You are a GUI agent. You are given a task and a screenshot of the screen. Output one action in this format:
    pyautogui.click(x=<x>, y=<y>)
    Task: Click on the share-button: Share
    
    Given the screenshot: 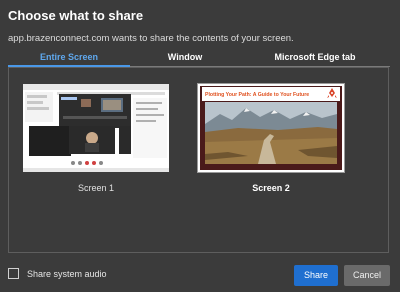 What is the action you would take?
    pyautogui.click(x=316, y=275)
    